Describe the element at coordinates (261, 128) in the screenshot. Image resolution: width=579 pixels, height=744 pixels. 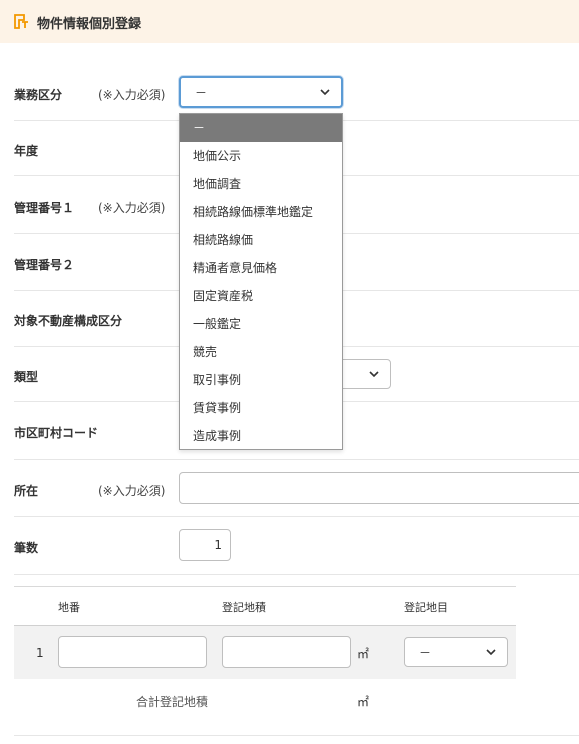
I see `dropdown-option: －` at that location.